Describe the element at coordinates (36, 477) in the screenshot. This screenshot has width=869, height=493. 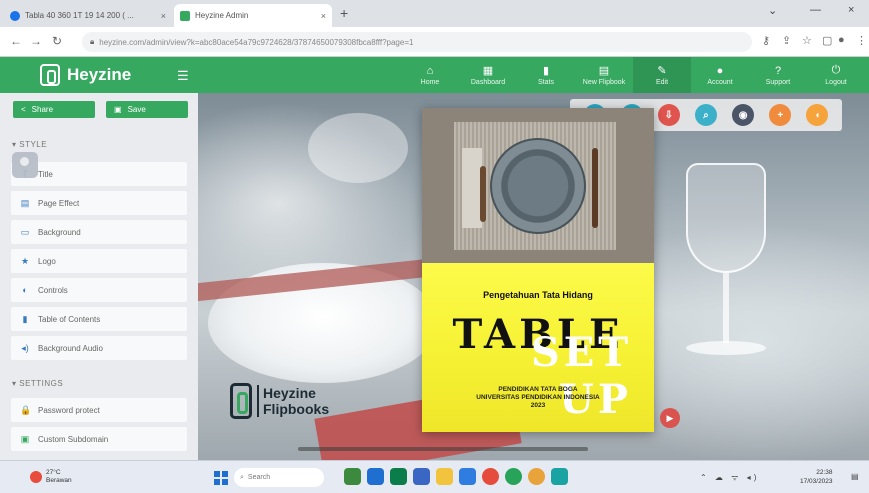
I see `weather-icon` at that location.